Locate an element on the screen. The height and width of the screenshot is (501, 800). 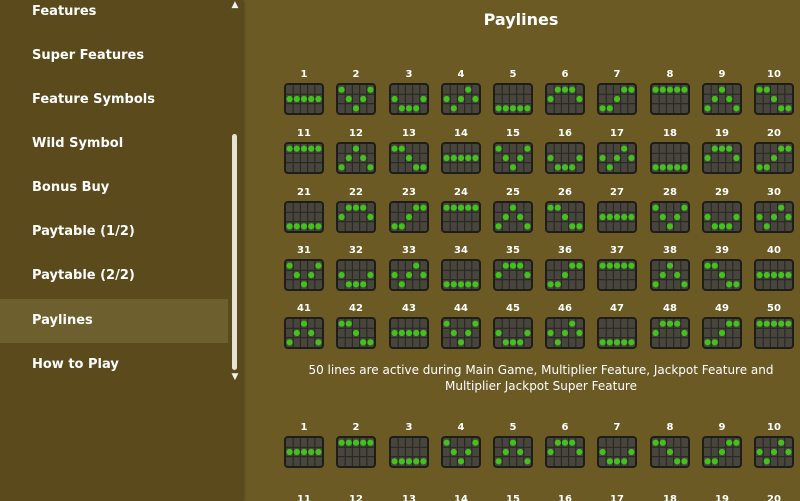
payline-number: 15 is located at coordinates (513, 497).